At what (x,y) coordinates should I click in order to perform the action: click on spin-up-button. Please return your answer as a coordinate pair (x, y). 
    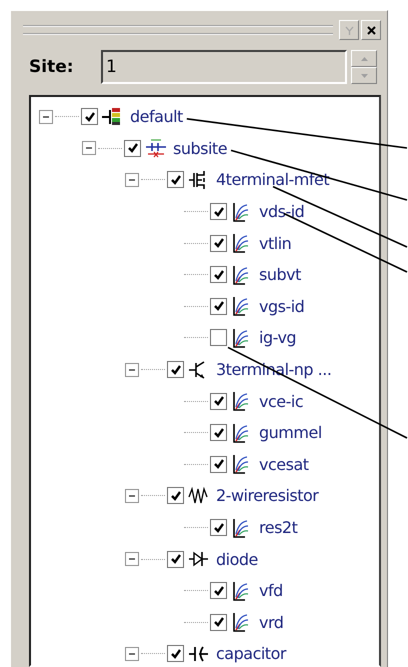
    Looking at the image, I should click on (364, 58).